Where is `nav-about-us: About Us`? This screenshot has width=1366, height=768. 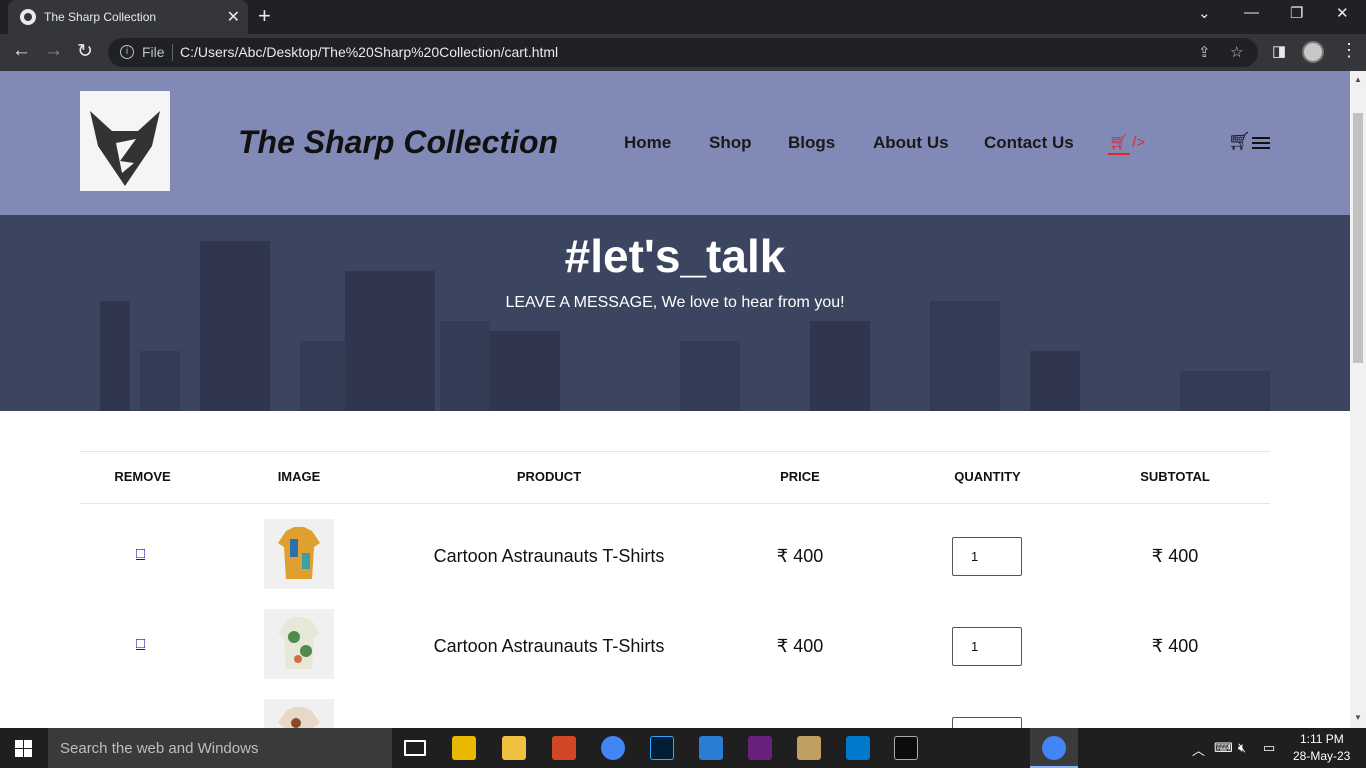
nav-about-us: About Us is located at coordinates (911, 143).